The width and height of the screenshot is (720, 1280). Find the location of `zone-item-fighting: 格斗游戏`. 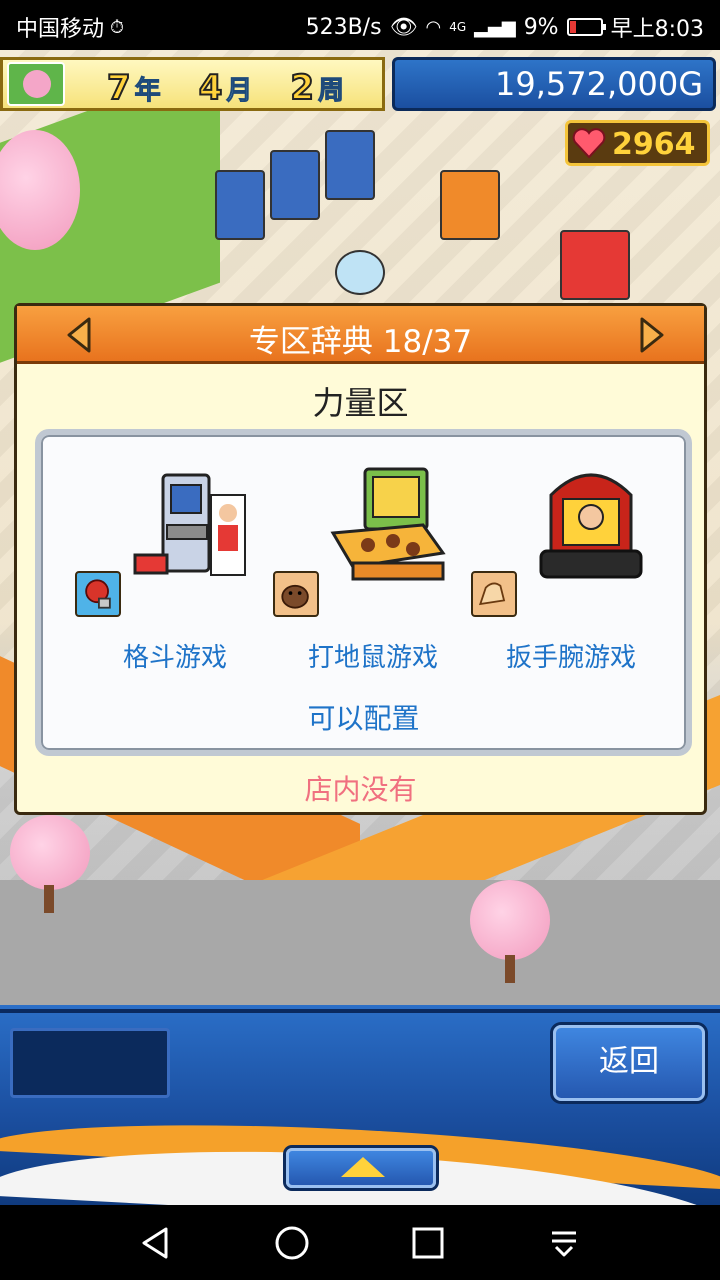

zone-item-fighting: 格斗游戏 is located at coordinates (175, 570).